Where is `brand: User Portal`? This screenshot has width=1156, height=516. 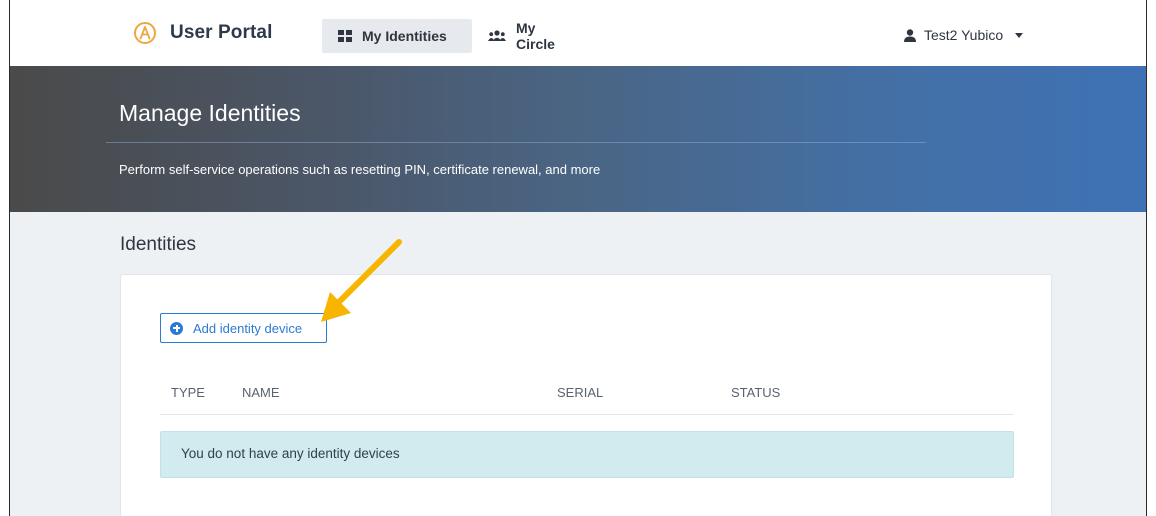
brand: User Portal is located at coordinates (203, 33).